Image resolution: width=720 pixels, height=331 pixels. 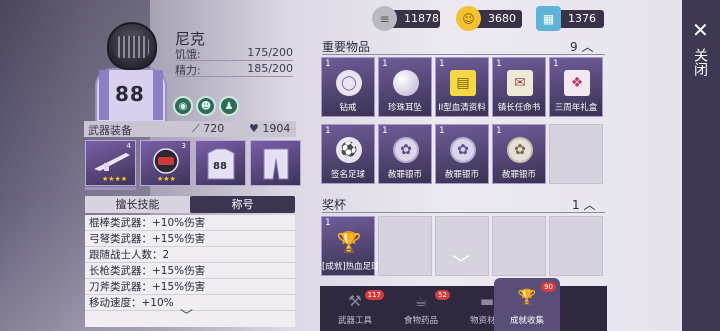 What do you see at coordinates (701, 165) in the screenshot?
I see `close-button: ✕ 关闭` at bounding box center [701, 165].